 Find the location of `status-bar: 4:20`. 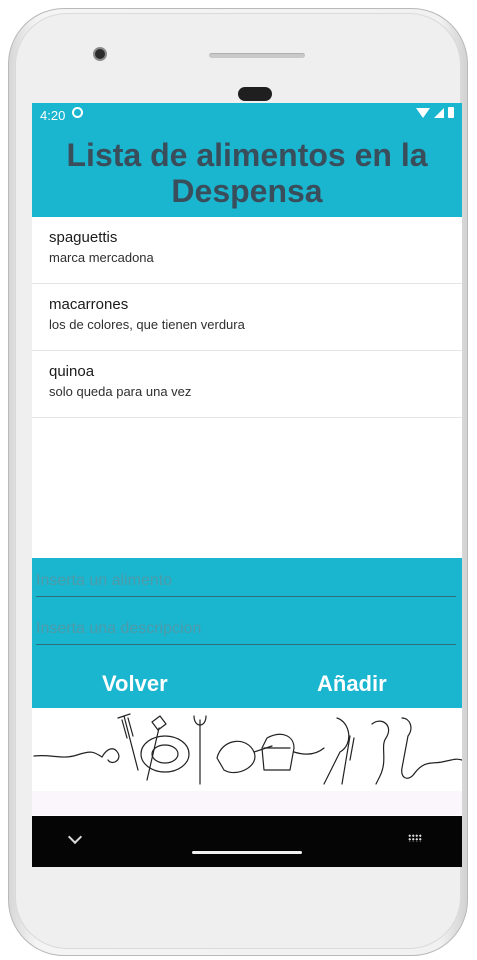

status-bar: 4:20 is located at coordinates (247, 115).